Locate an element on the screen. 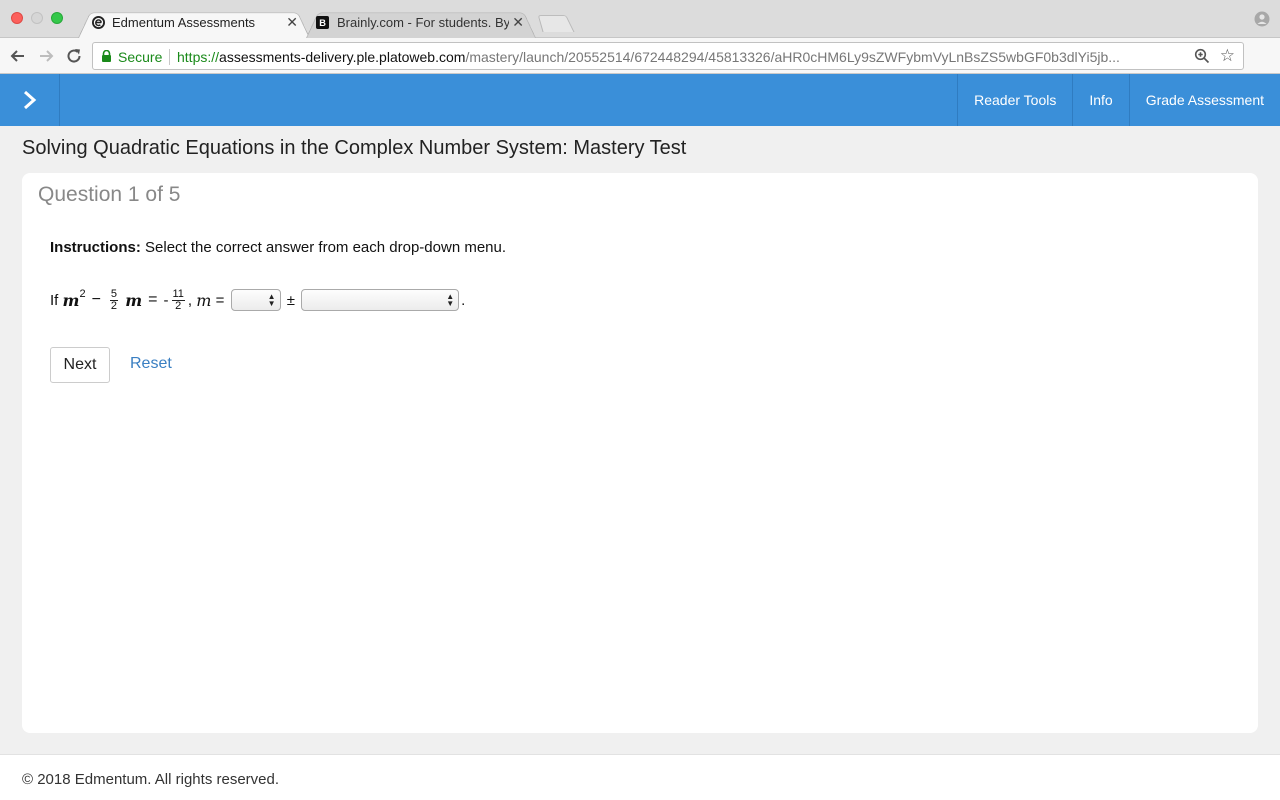  tab-edmentum: Edmentum Assessments ✕ is located at coordinates (194, 23).